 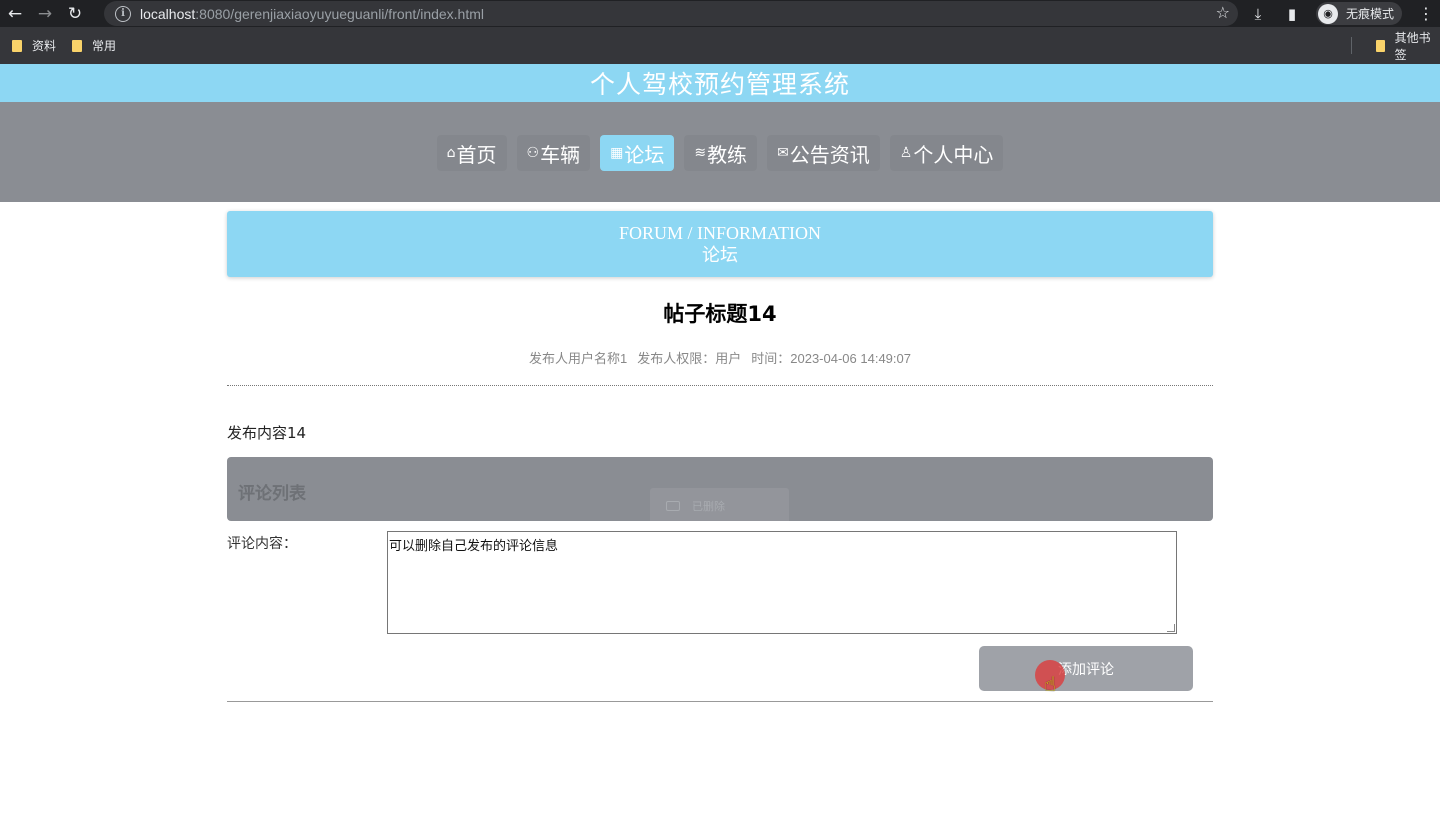 I want to click on nav-item-news: ✉ 公告资讯, so click(x=823, y=153).